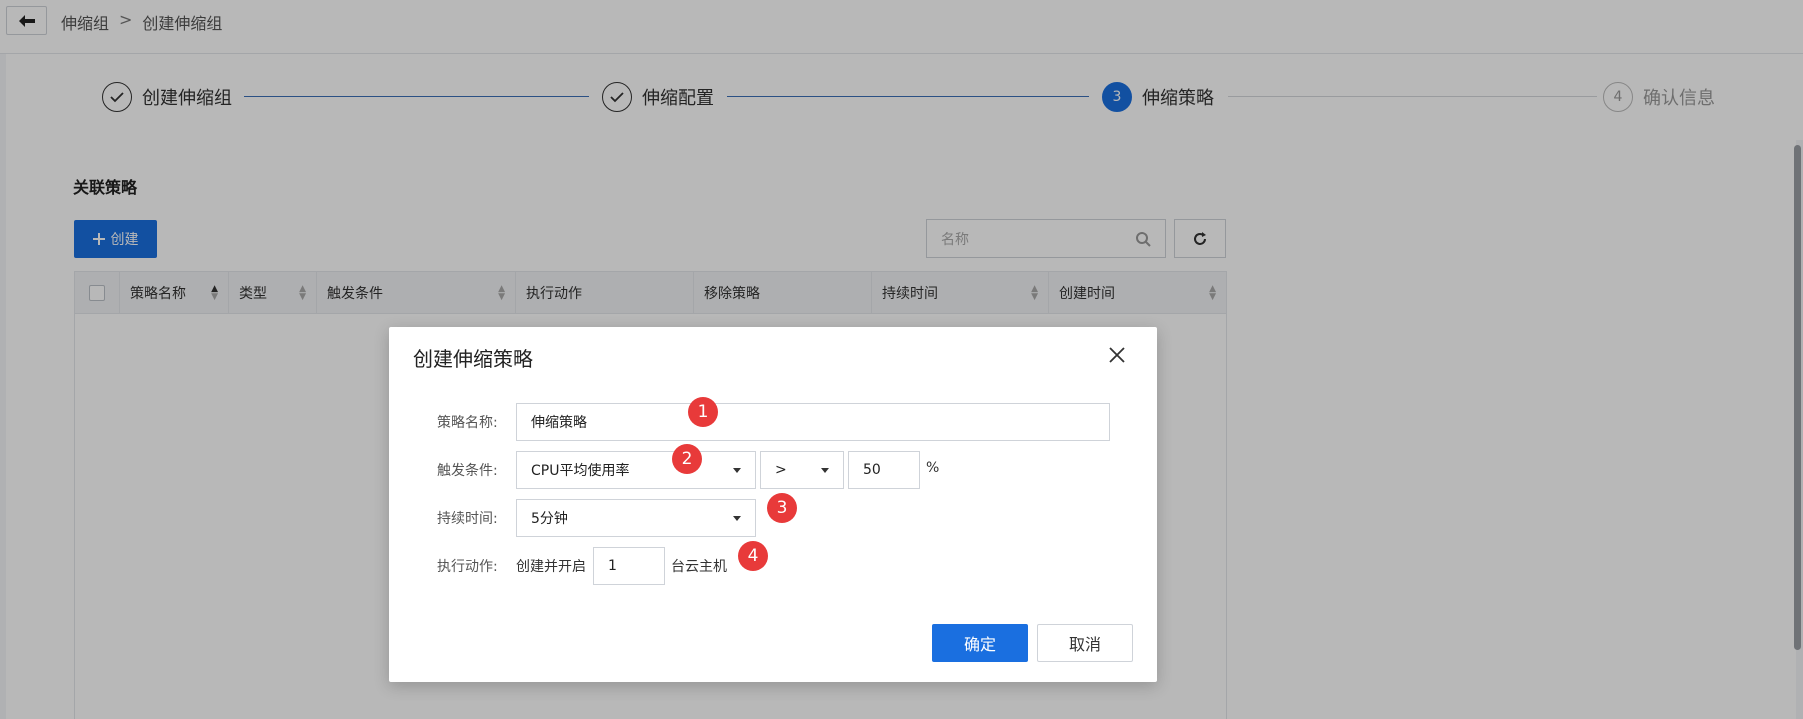  What do you see at coordinates (884, 470) in the screenshot?
I see `trigger-threshold-input: 50` at bounding box center [884, 470].